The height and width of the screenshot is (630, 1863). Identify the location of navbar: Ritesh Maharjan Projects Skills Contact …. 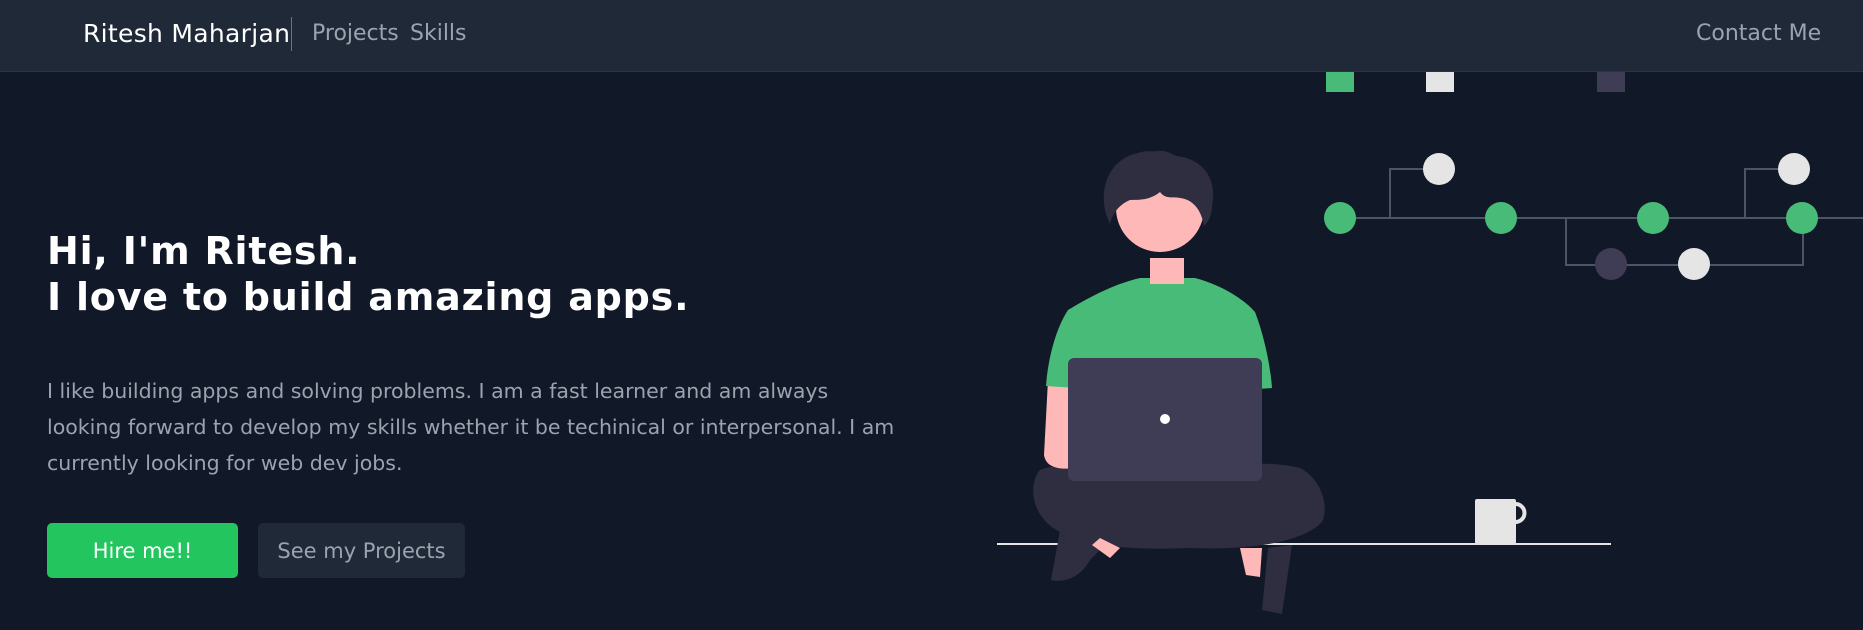
(931, 36).